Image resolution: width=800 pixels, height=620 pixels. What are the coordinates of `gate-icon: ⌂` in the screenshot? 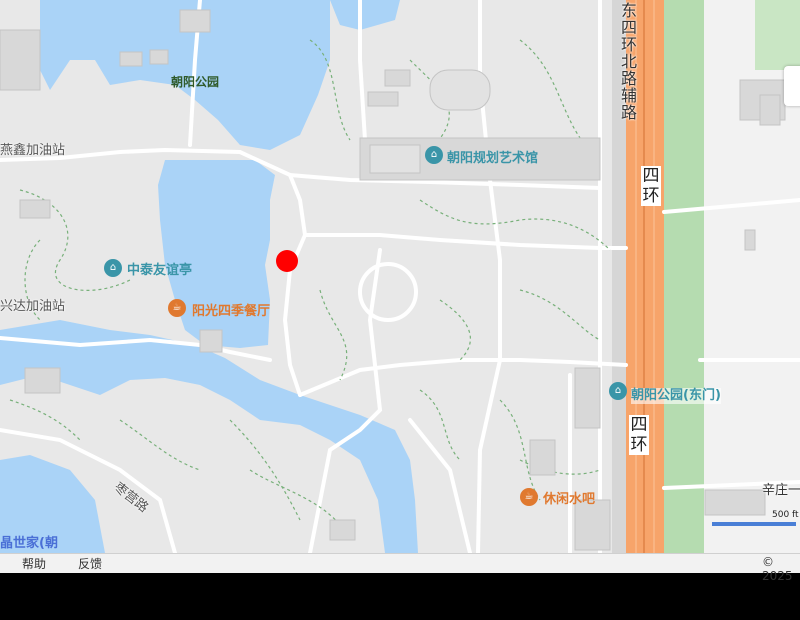 It's located at (618, 391).